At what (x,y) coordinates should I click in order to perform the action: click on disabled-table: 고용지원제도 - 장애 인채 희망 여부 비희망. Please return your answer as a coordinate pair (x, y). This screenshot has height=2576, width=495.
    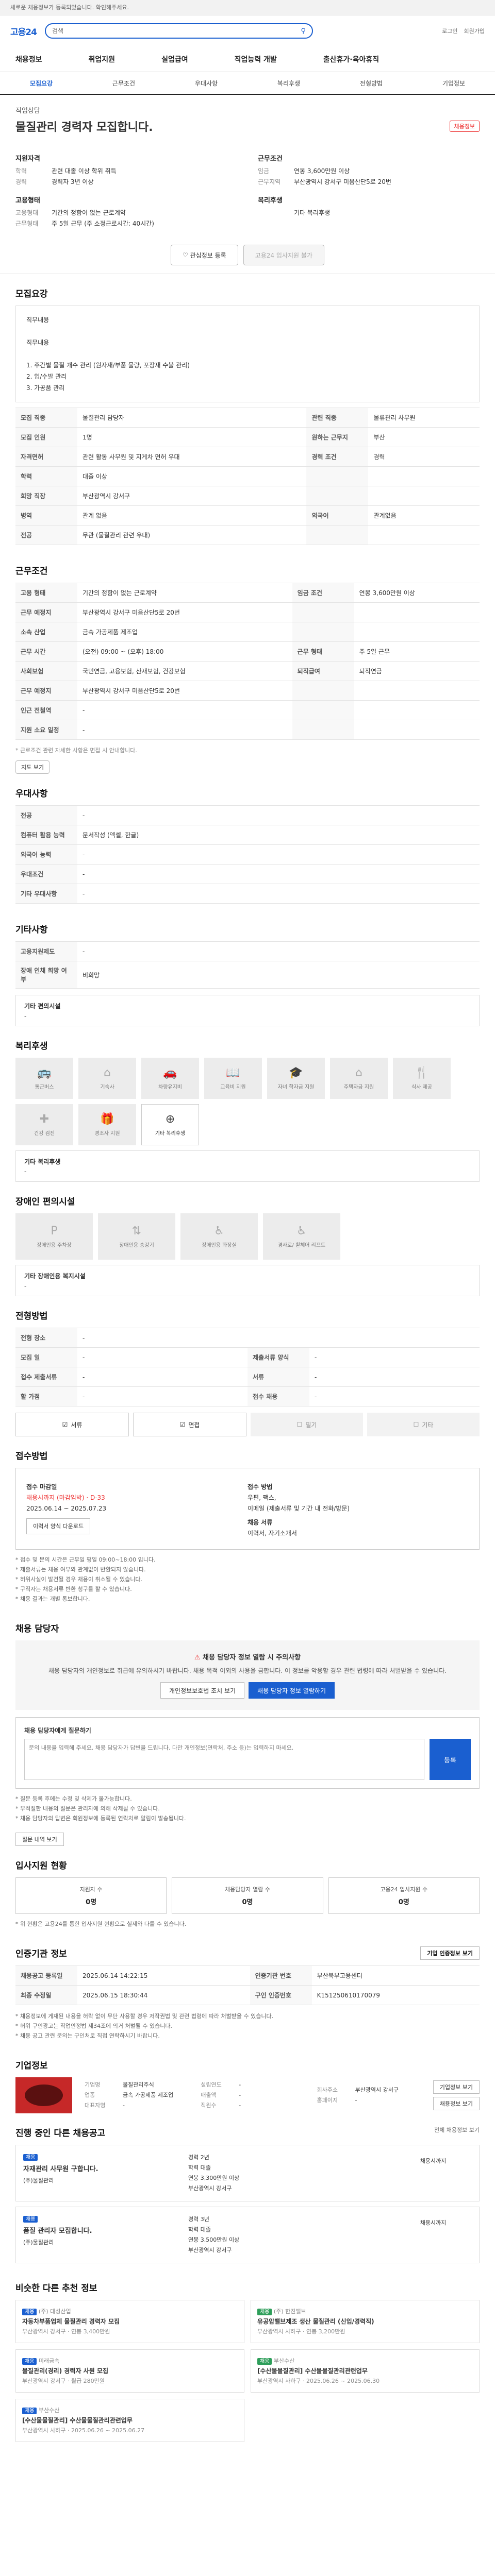
    Looking at the image, I should click on (247, 965).